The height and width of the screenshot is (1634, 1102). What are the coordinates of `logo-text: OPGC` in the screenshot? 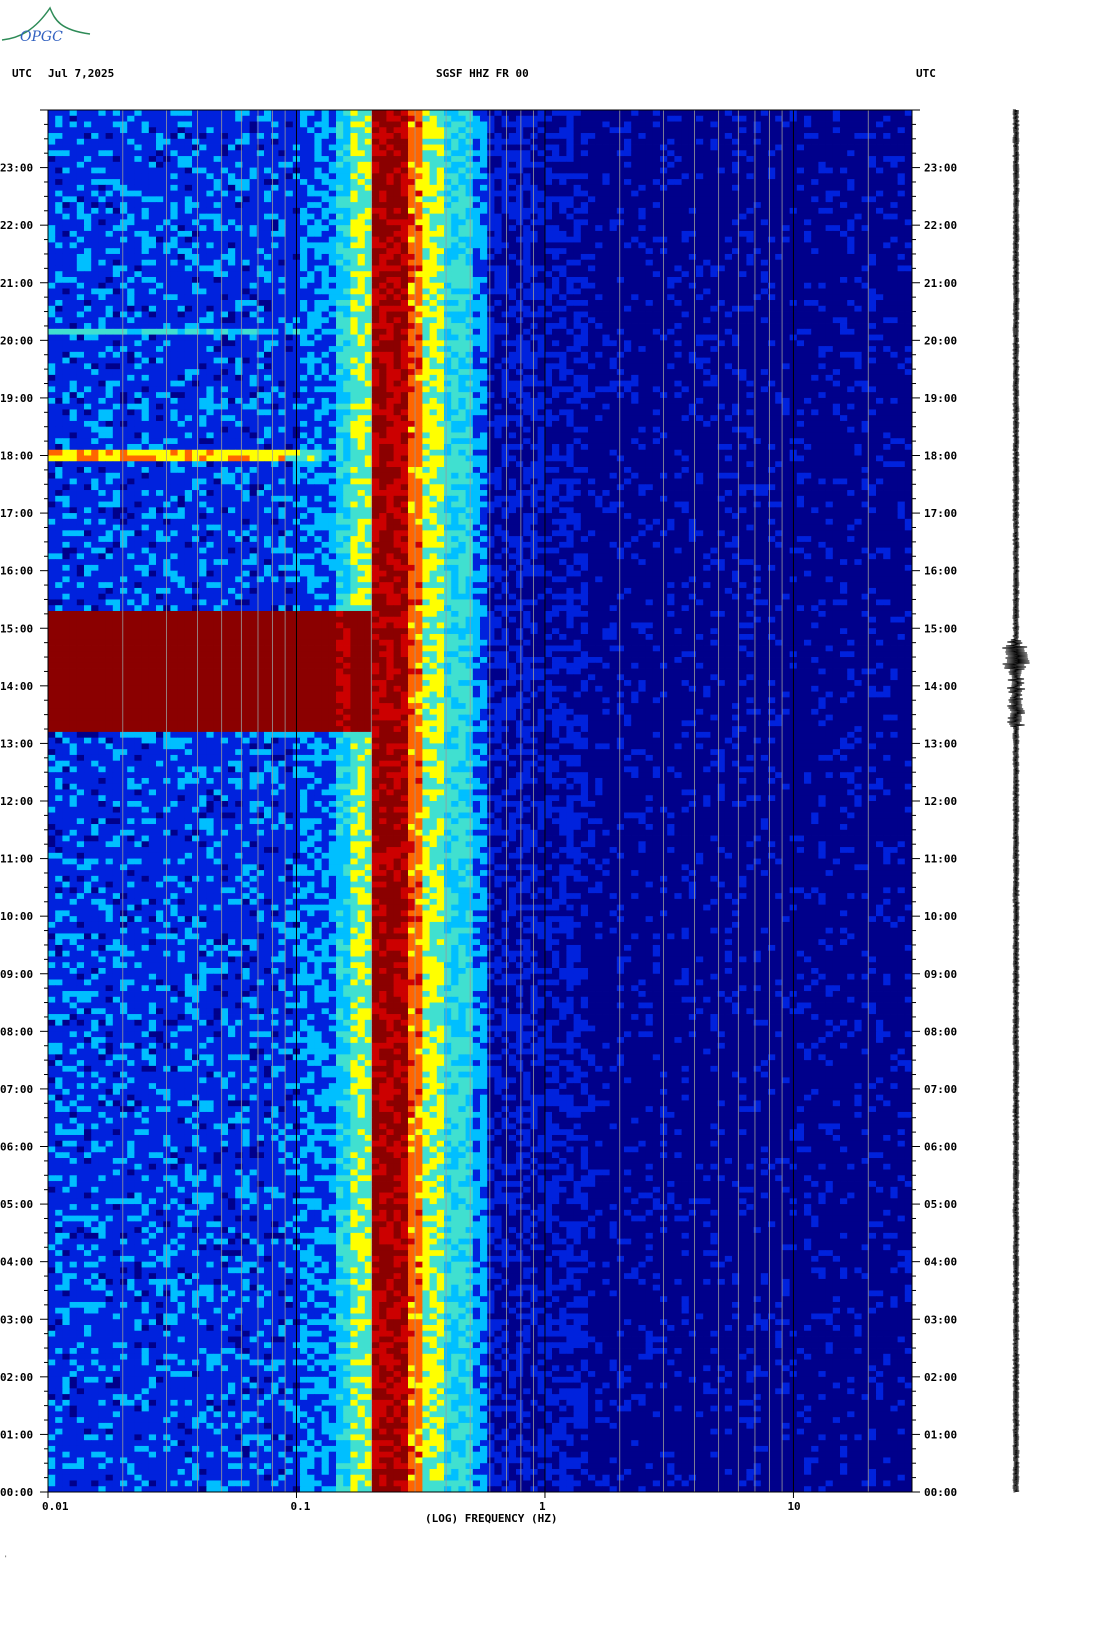 It's located at (41, 37).